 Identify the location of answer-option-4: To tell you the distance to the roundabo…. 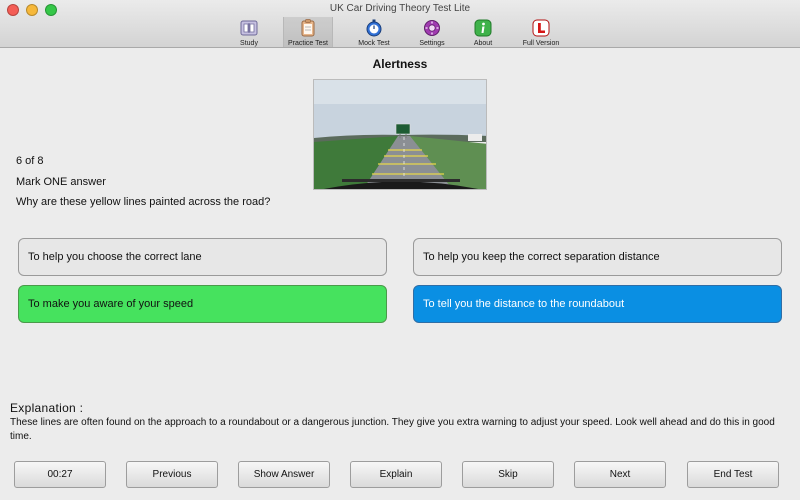
(597, 304).